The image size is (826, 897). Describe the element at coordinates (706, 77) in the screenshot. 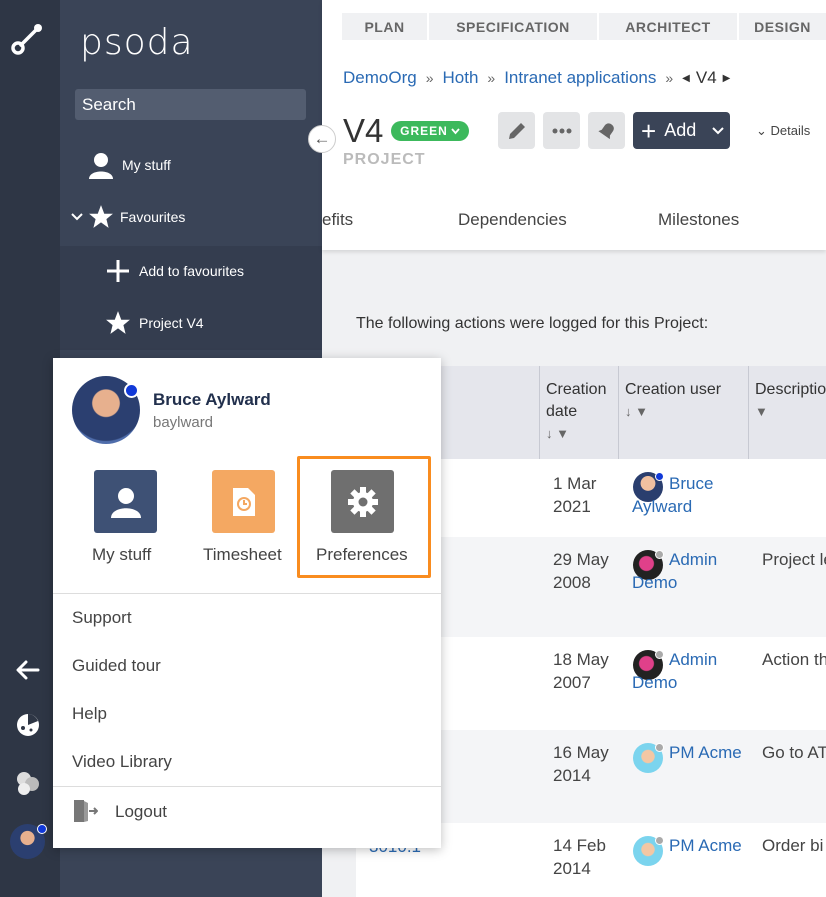

I see `breadcrumb-current: V4` at that location.